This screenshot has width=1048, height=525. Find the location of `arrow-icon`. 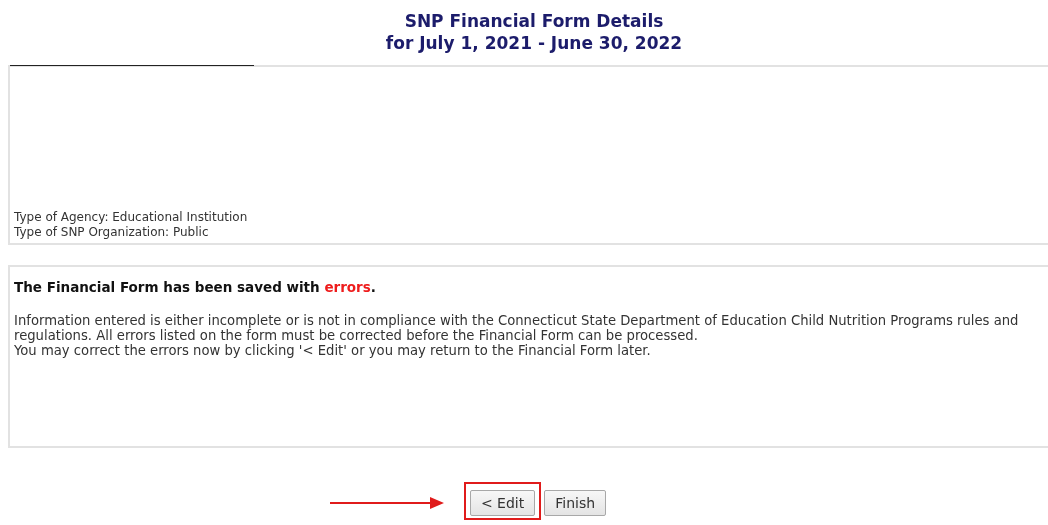

arrow-icon is located at coordinates (386, 503).